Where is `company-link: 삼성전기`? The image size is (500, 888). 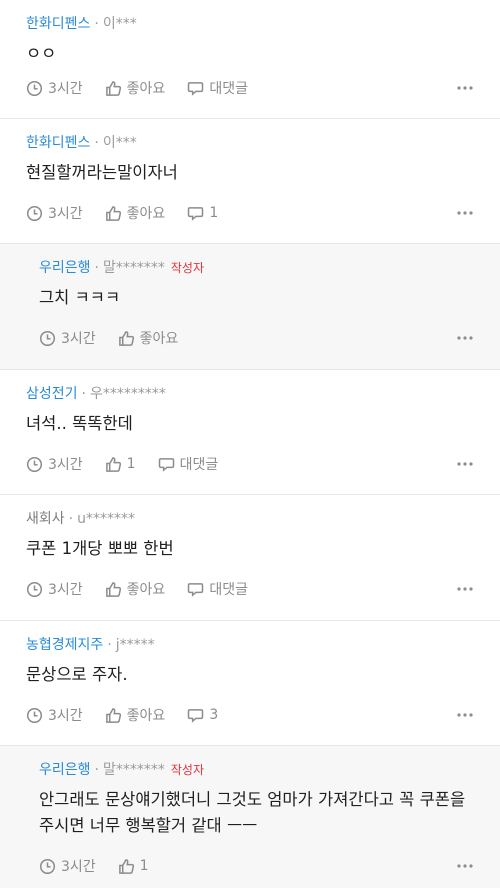 company-link: 삼성전기 is located at coordinates (52, 394).